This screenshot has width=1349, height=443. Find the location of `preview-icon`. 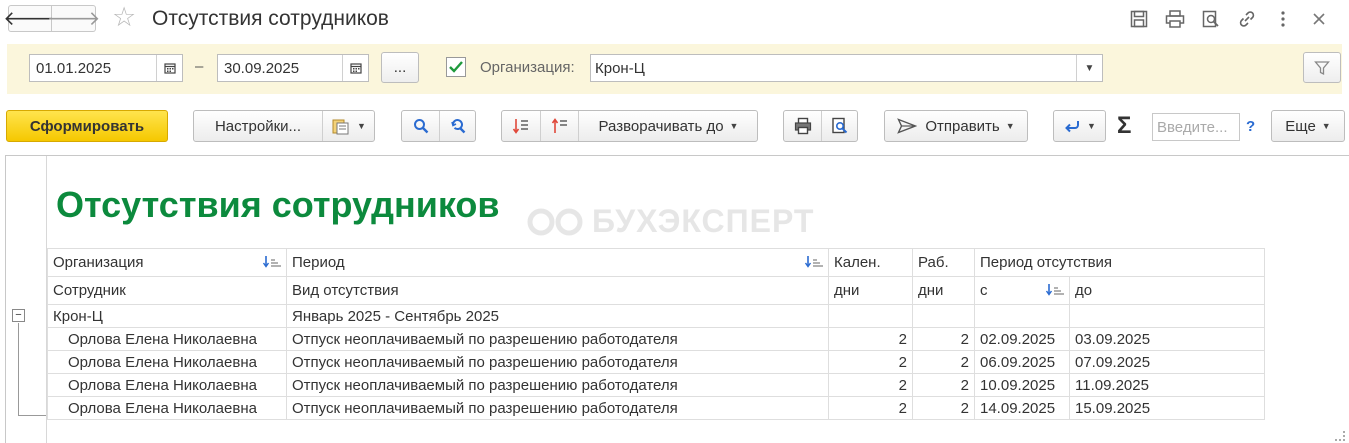

preview-icon is located at coordinates (1211, 19).